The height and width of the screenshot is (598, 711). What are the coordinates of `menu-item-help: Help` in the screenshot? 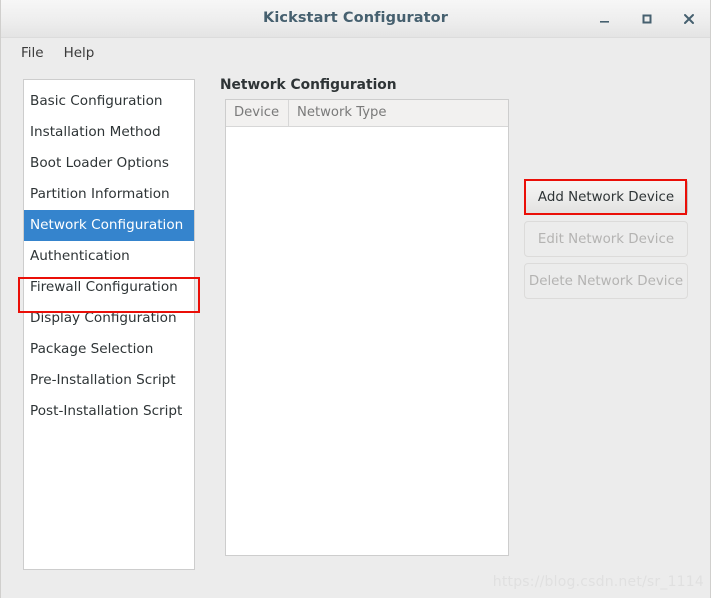 It's located at (79, 53).